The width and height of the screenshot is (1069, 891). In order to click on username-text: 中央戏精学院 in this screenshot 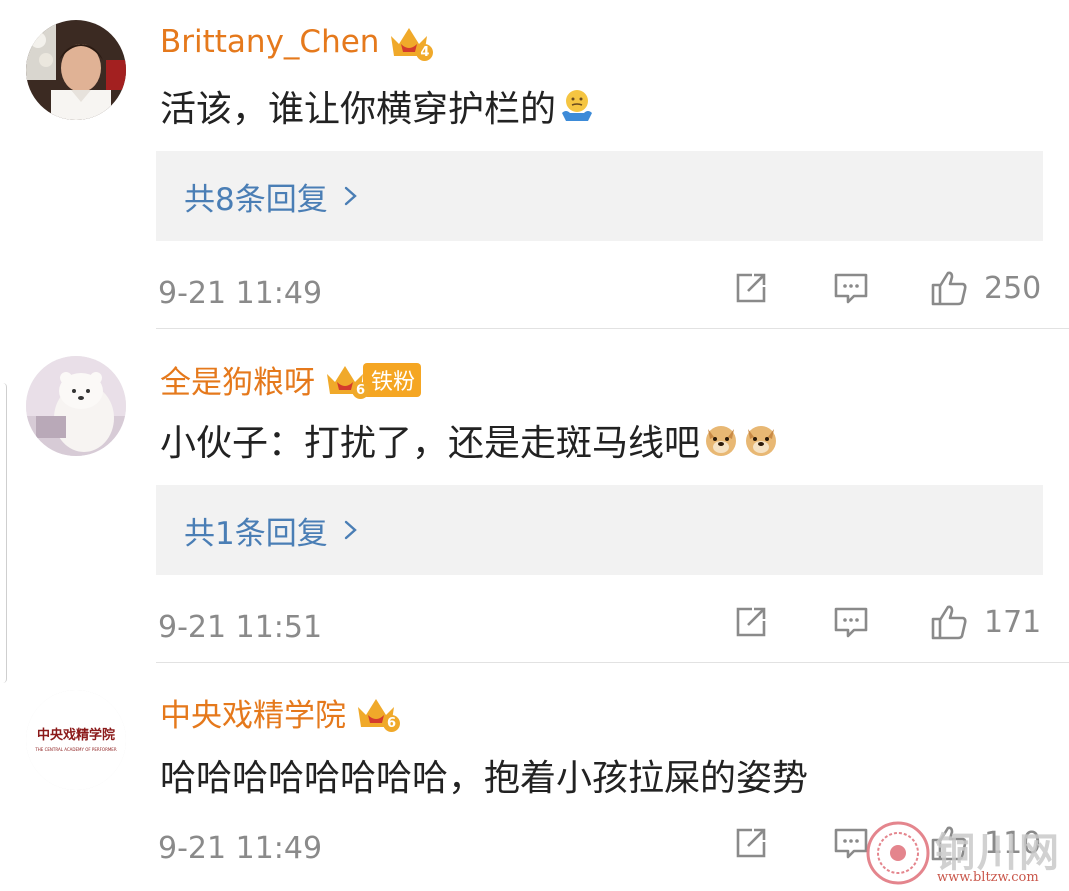, I will do `click(253, 712)`.